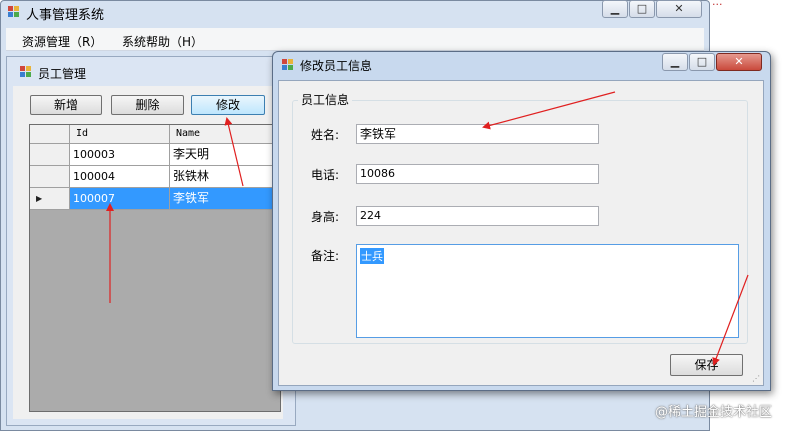 The height and width of the screenshot is (435, 786). What do you see at coordinates (234, 152) in the screenshot?
I see `arrow-to-edit-button` at bounding box center [234, 152].